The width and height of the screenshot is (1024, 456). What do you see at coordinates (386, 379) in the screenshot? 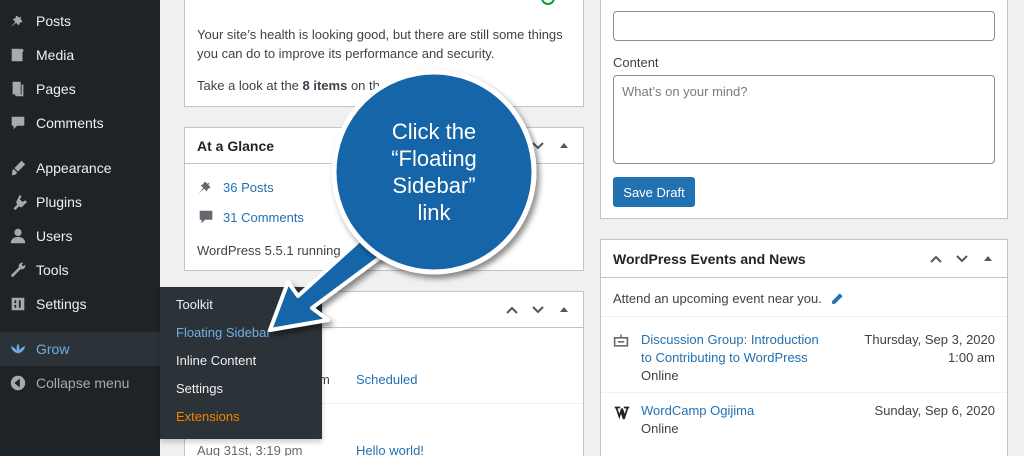
I see `scheduled-post-link: Scheduled` at bounding box center [386, 379].